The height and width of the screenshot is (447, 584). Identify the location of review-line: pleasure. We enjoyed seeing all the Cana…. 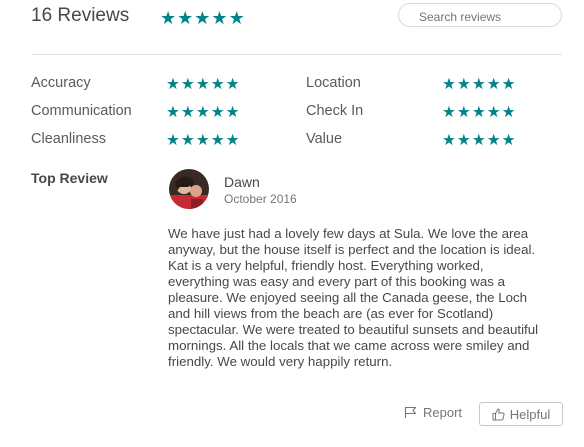
(348, 297).